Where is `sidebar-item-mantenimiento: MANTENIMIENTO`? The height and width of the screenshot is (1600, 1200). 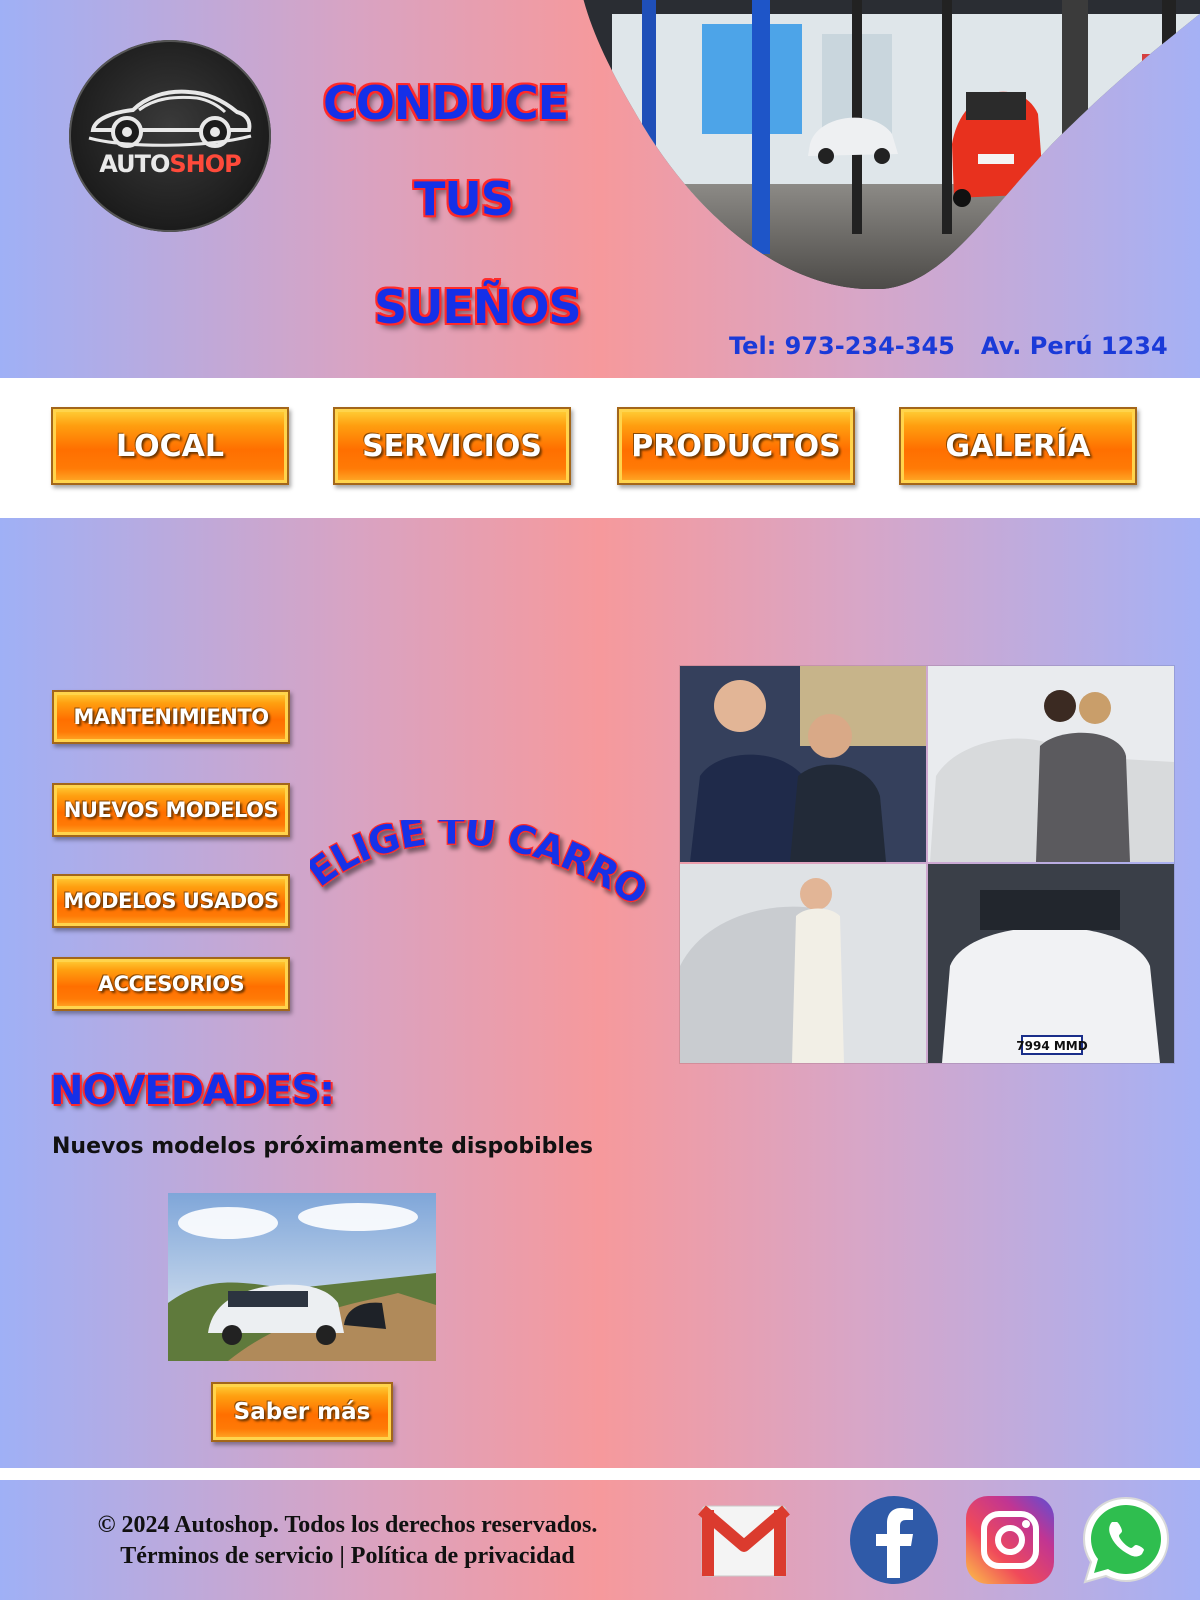
sidebar-item-mantenimiento: MANTENIMIENTO is located at coordinates (171, 717).